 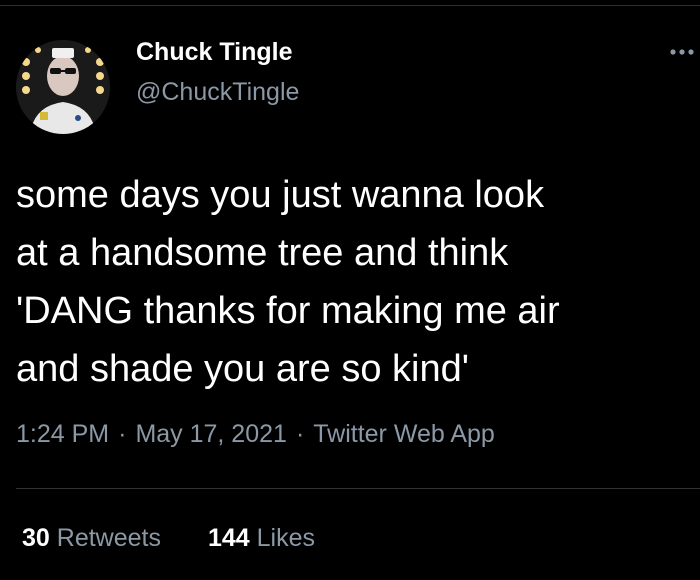 What do you see at coordinates (108, 538) in the screenshot?
I see `retweets-label: Retweets` at bounding box center [108, 538].